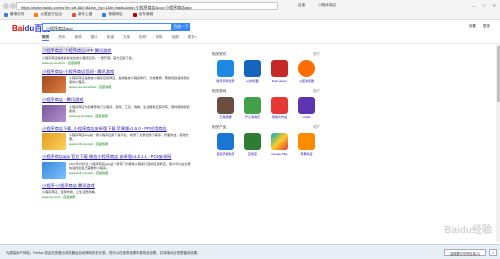 Image resolution: width=500 pixels, height=259 pixels. I want to click on search-value: 小程序商店app, so click(59, 28).